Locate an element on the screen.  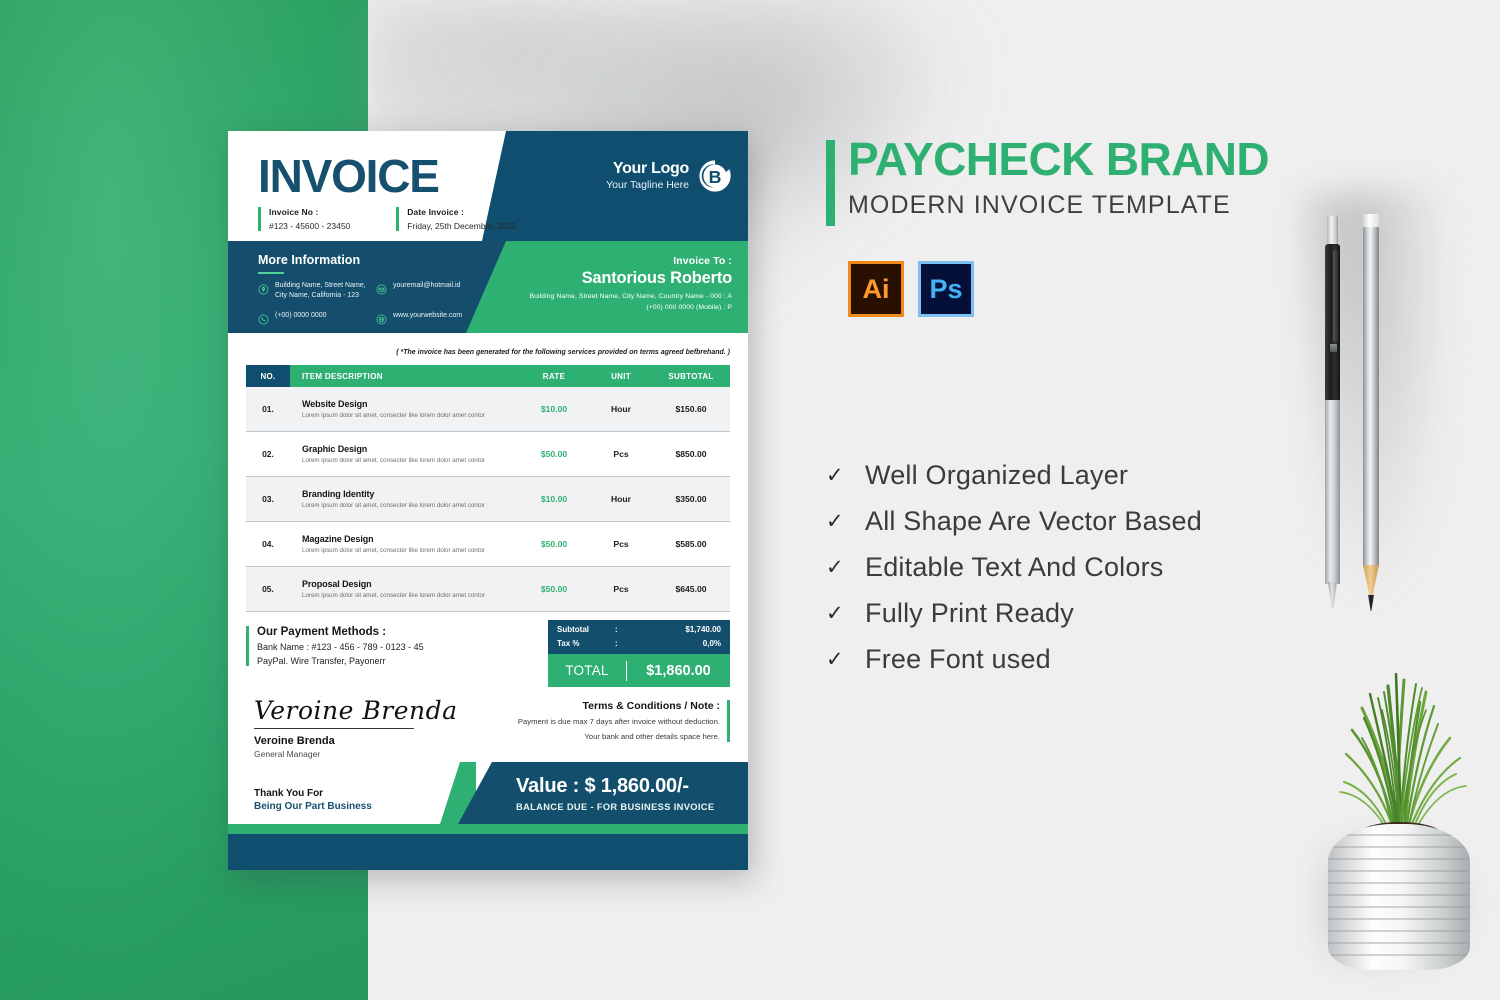
feature-label: Editable Text And Colors is located at coordinates (1014, 566).